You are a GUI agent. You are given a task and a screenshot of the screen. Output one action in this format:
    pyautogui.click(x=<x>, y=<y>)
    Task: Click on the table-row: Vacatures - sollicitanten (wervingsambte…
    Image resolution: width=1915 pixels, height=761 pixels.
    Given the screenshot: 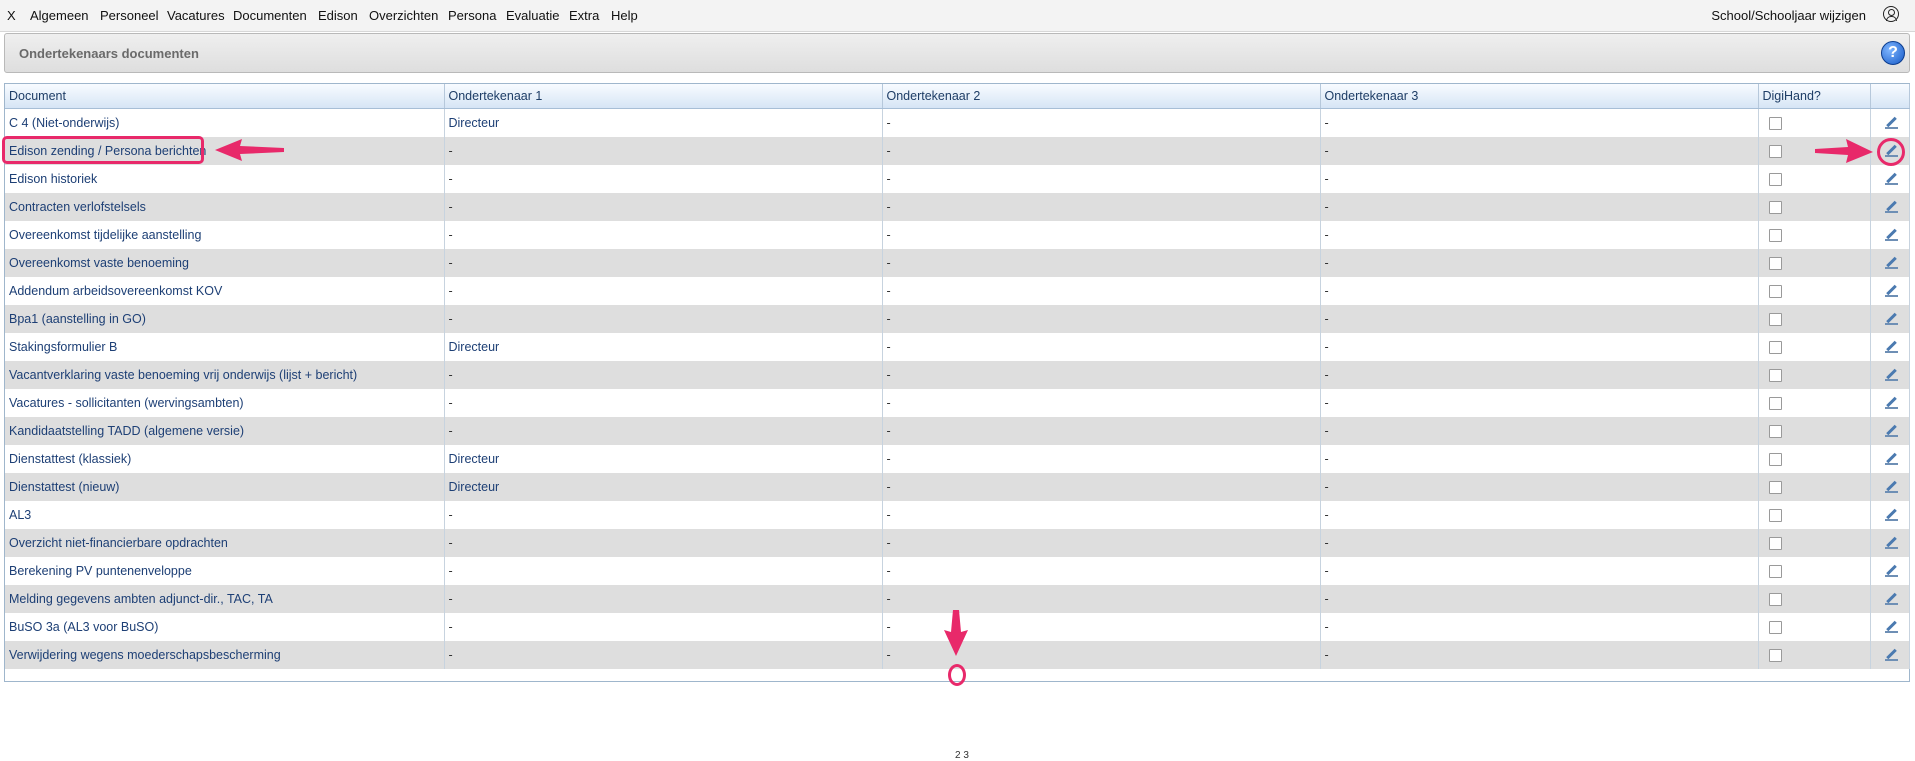 What is the action you would take?
    pyautogui.click(x=957, y=403)
    